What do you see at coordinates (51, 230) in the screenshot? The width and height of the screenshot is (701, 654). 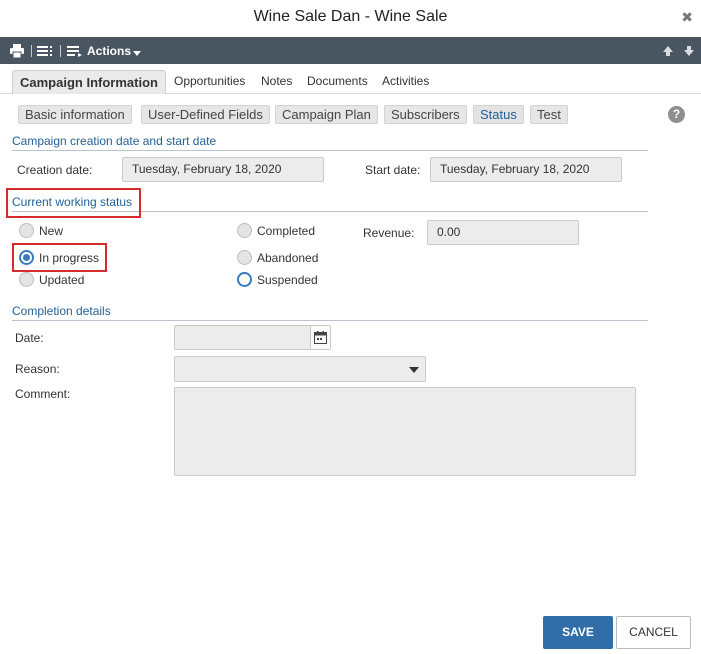 I see `radio-label-new: New` at bounding box center [51, 230].